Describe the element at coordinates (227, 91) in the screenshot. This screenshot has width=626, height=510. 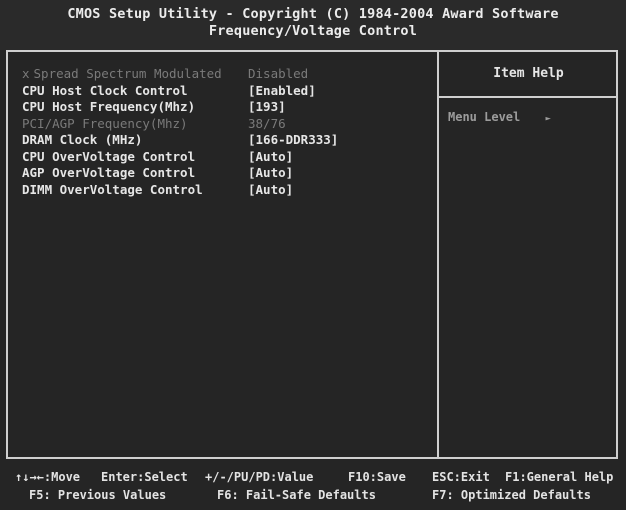
I see `setting-cpu-host-clock-control: CPU Host Clock Control [Enabled]` at that location.